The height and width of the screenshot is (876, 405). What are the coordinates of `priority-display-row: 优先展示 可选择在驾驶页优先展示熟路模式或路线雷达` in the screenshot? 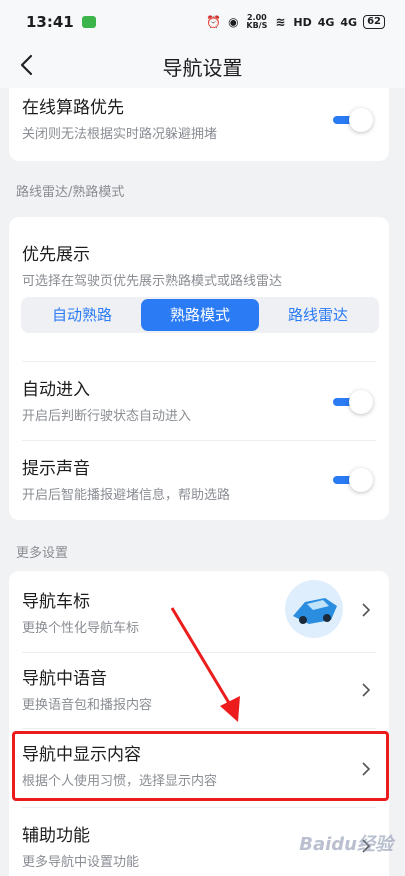 It's located at (199, 267).